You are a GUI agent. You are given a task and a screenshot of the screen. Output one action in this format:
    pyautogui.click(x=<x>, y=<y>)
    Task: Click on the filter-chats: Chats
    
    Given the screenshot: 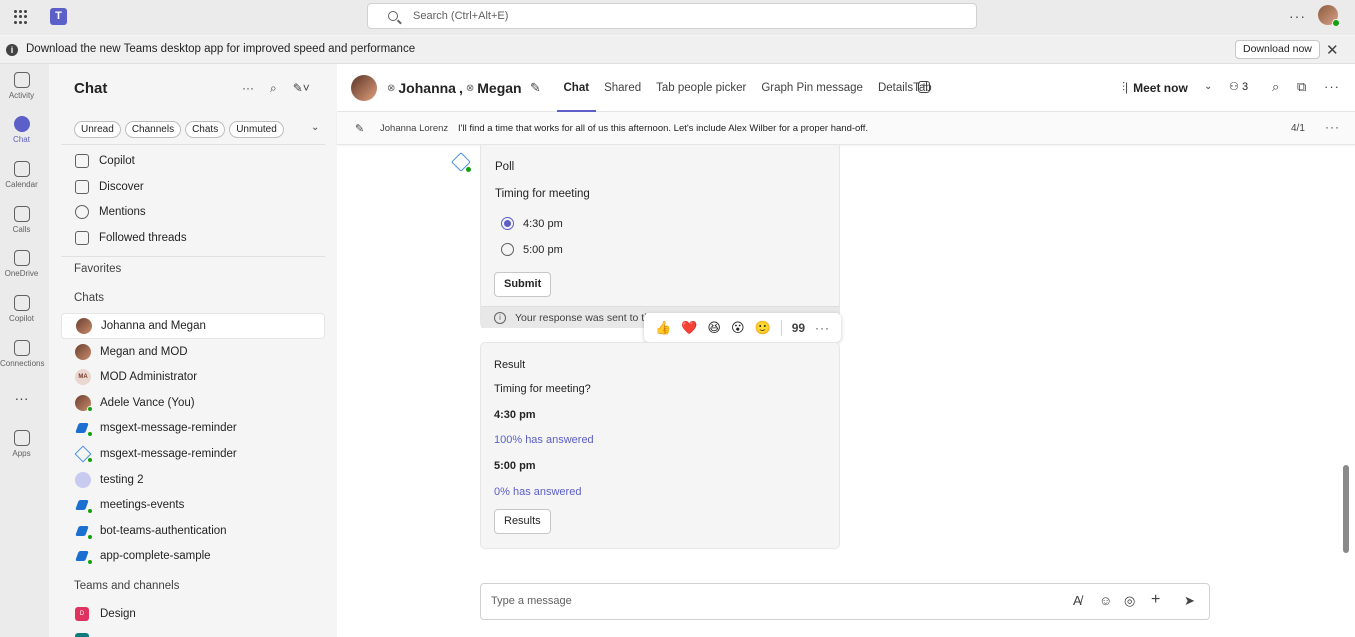 What is the action you would take?
    pyautogui.click(x=205, y=129)
    